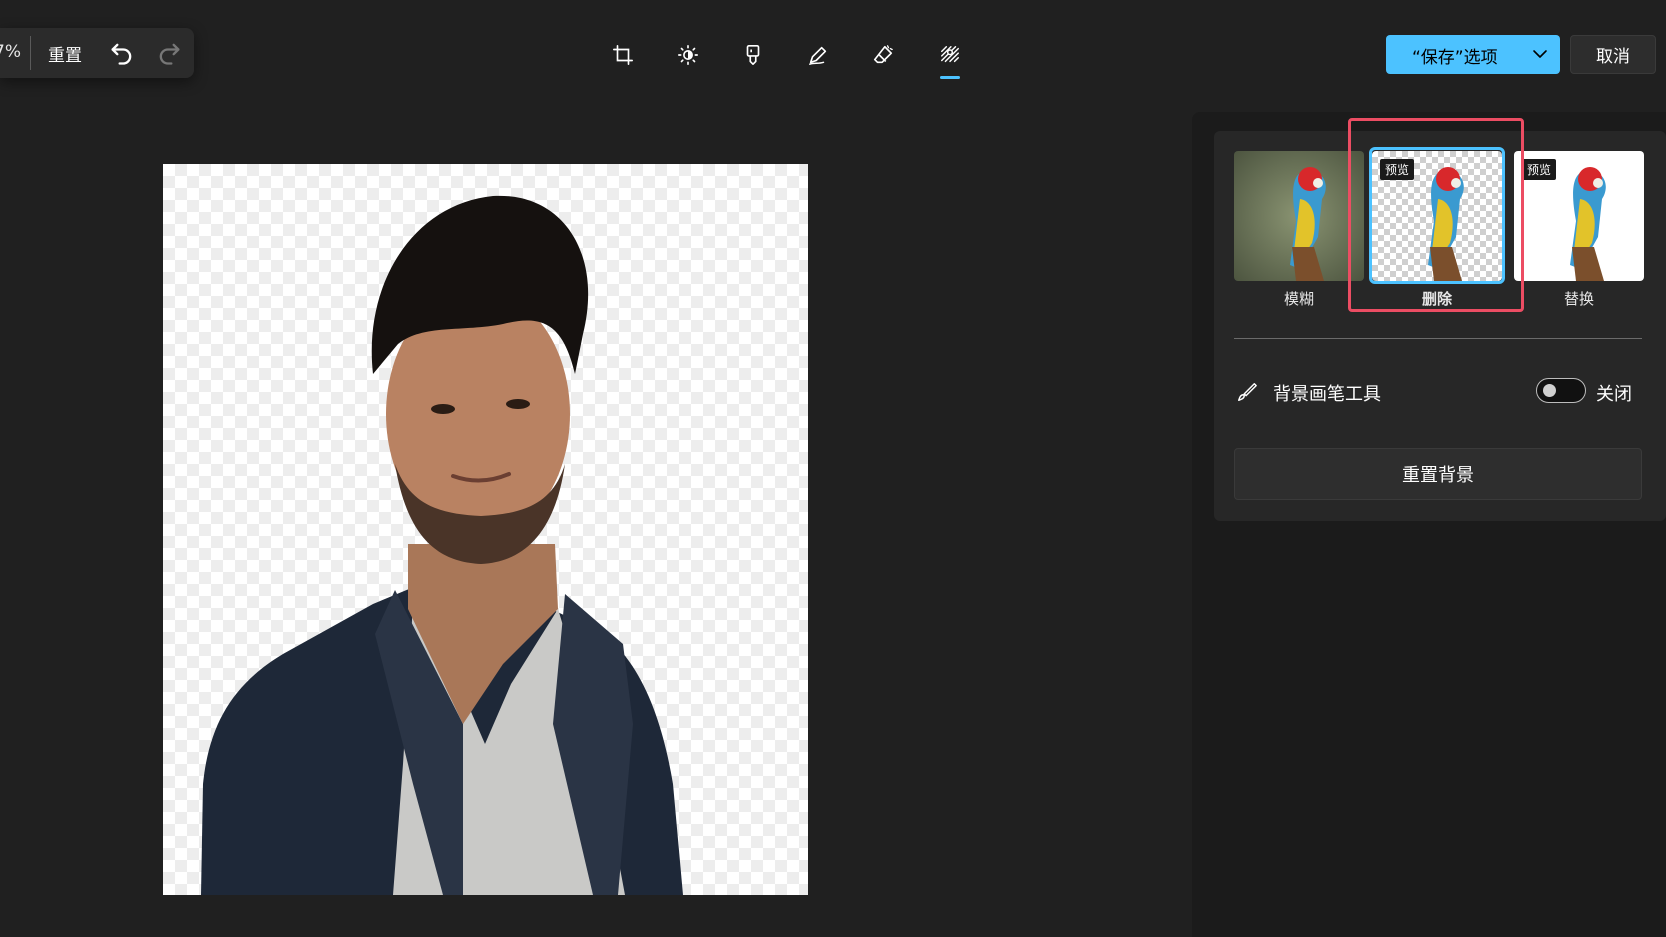 This screenshot has height=937, width=1666. Describe the element at coordinates (950, 77) in the screenshot. I see `active-tool-indicator` at that location.